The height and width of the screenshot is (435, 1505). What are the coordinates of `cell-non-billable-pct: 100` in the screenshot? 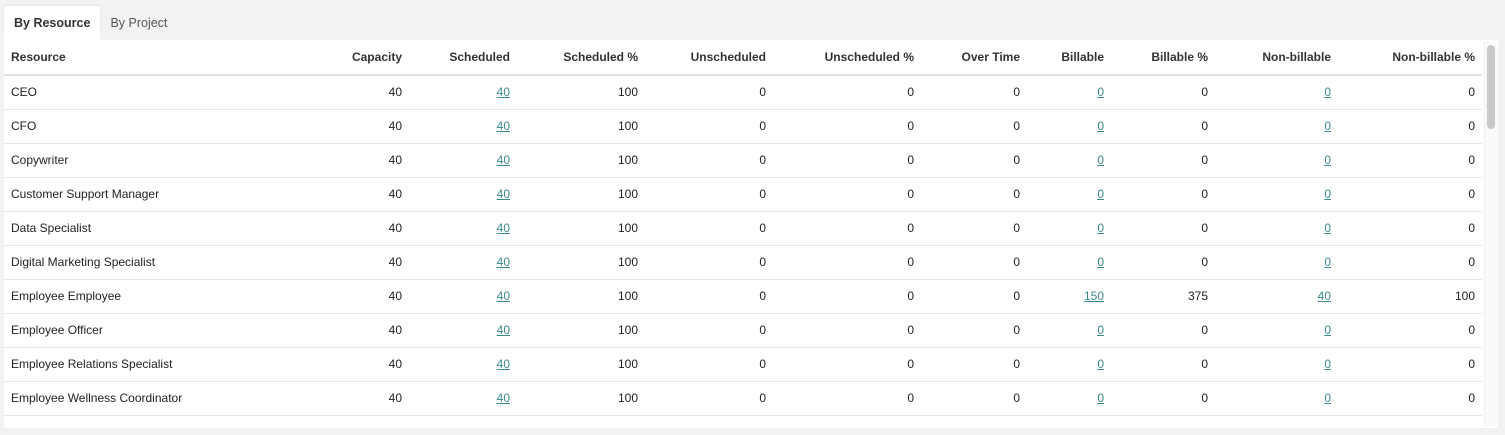 It's located at (1410, 296).